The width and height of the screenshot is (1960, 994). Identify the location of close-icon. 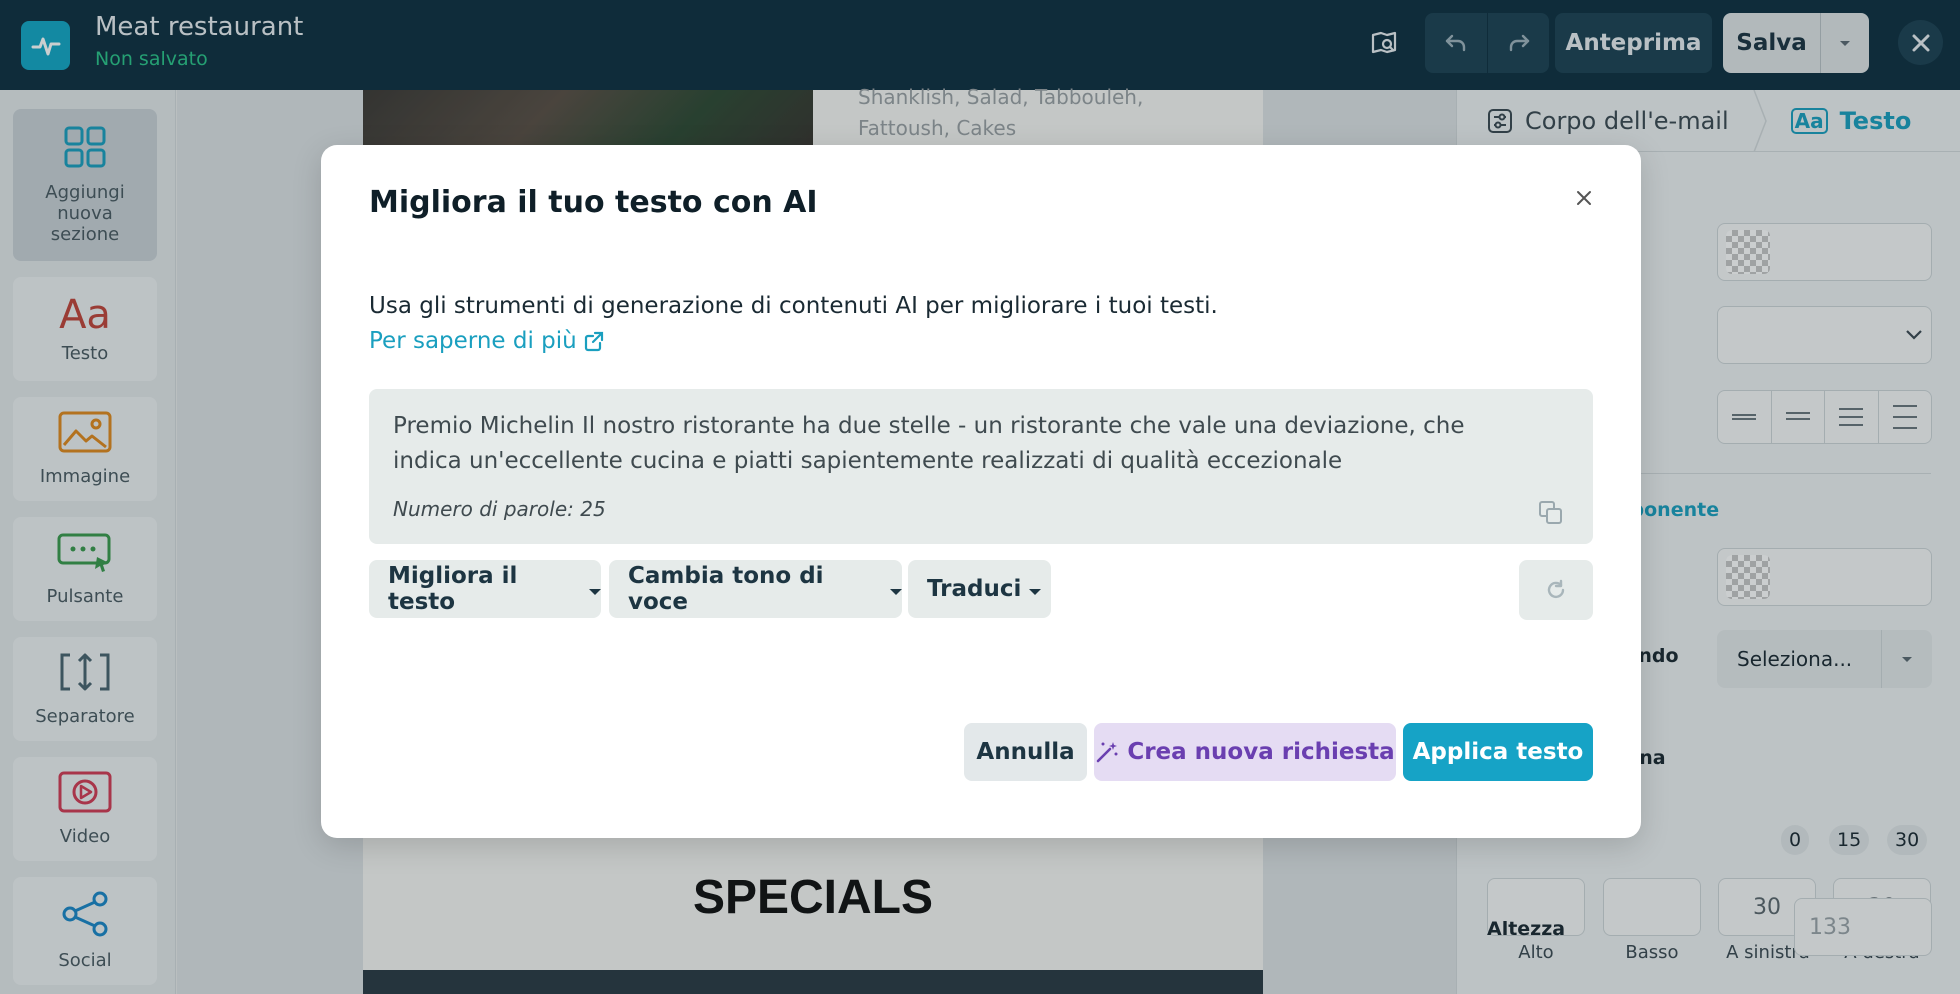
(1584, 198).